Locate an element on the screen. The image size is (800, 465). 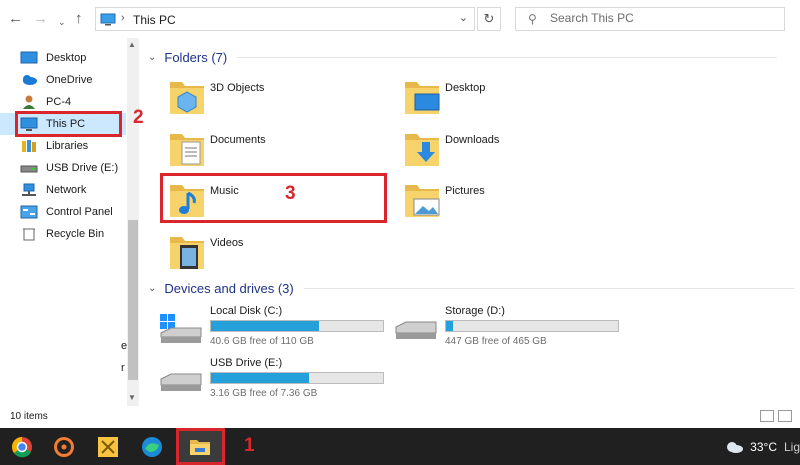
system-tray: 33°C Lig is located at coordinates (762, 446).